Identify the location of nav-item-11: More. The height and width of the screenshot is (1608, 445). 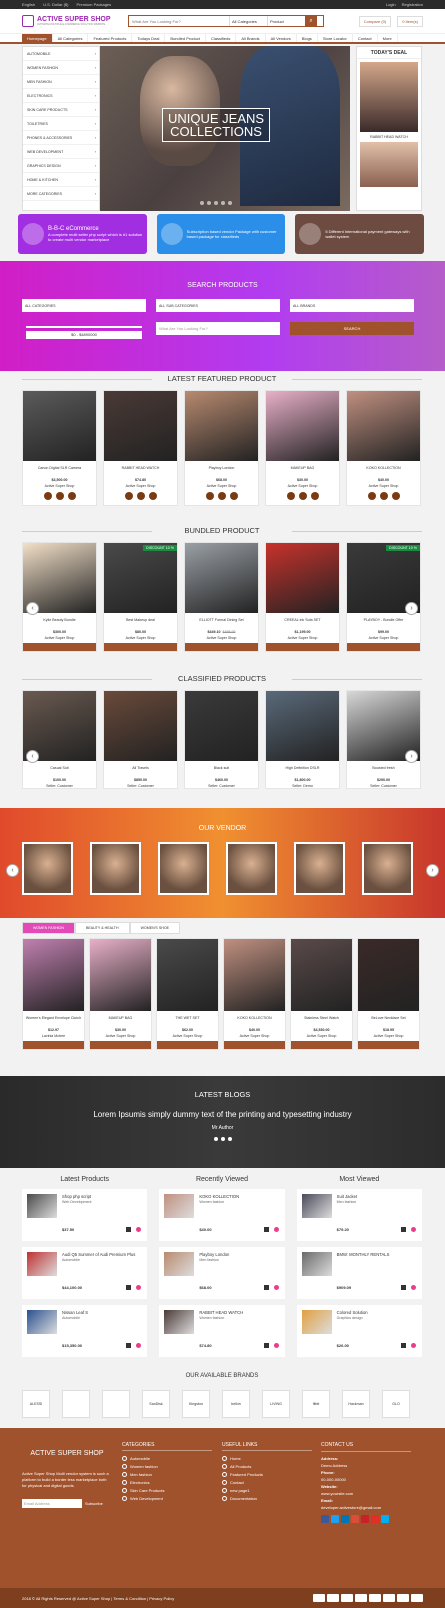
(388, 38).